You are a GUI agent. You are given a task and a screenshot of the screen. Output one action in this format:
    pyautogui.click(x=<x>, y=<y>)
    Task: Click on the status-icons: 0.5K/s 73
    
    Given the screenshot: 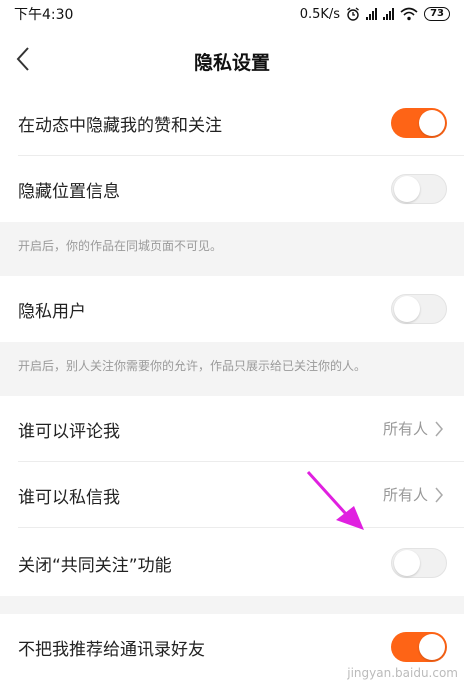 What is the action you would take?
    pyautogui.click(x=375, y=14)
    